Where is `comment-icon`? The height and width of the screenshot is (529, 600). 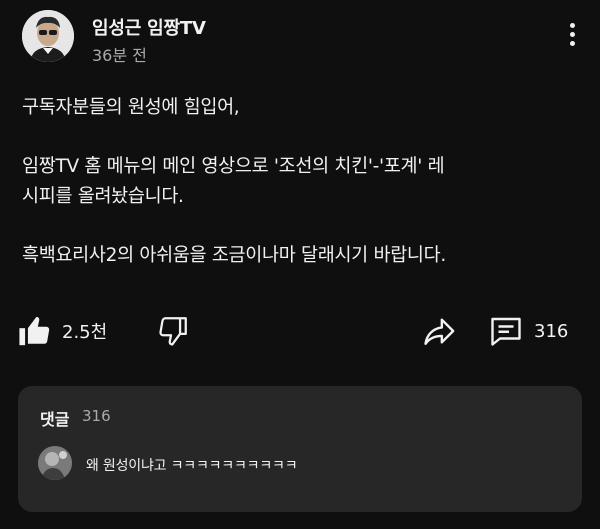 comment-icon is located at coordinates (506, 331).